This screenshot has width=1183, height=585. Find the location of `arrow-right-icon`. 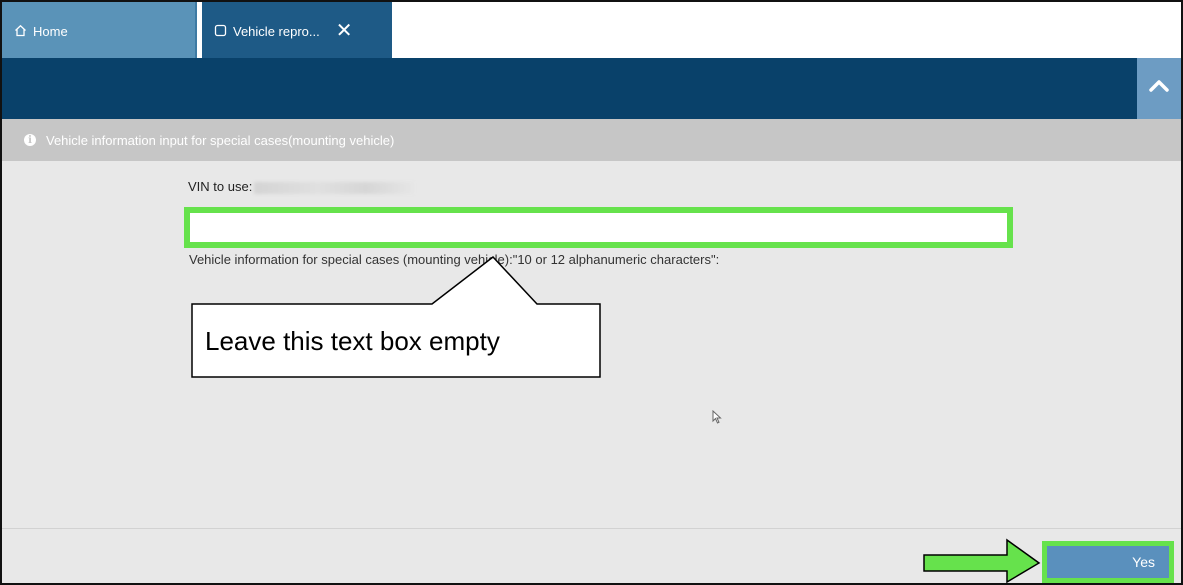

arrow-right-icon is located at coordinates (982, 560).